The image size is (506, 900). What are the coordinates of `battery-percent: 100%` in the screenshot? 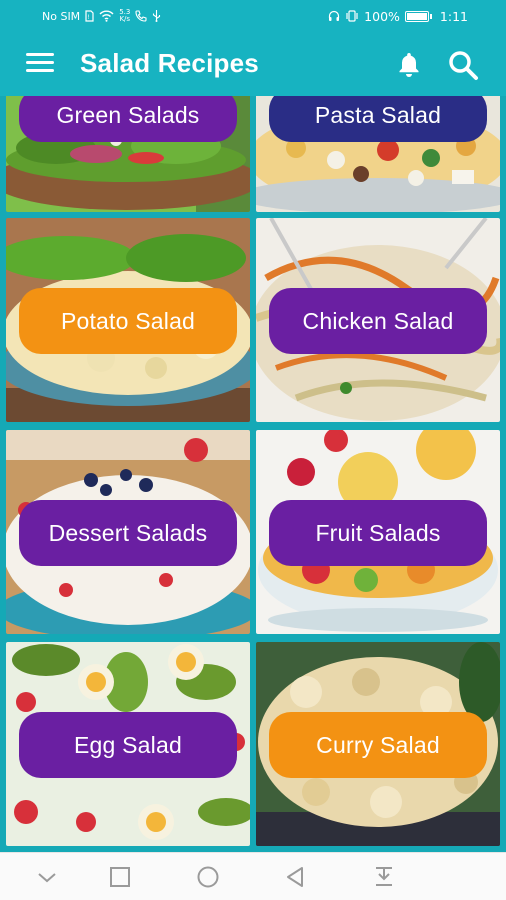 It's located at (382, 16).